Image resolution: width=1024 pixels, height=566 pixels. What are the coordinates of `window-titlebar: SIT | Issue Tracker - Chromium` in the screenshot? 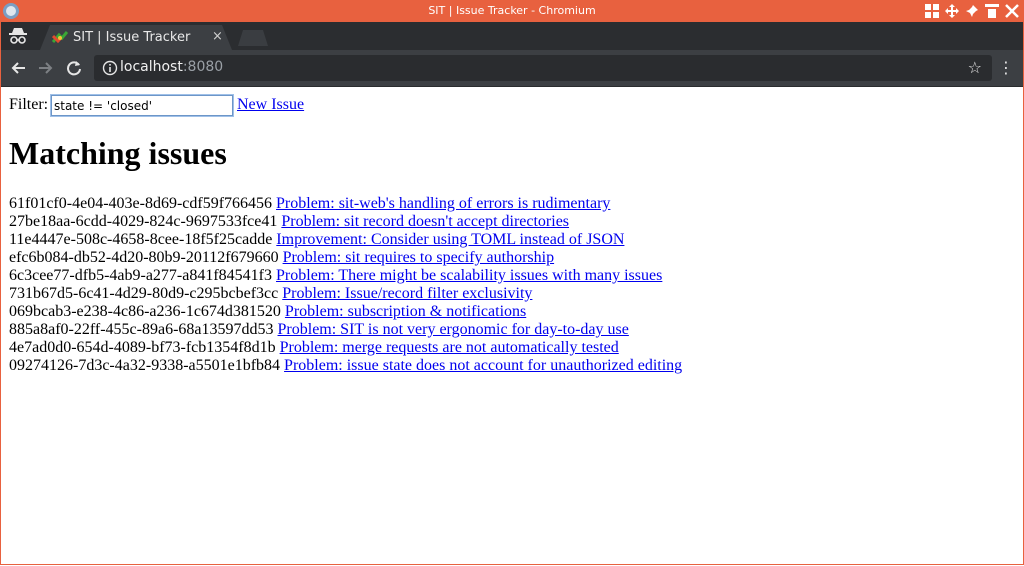 It's located at (512, 11).